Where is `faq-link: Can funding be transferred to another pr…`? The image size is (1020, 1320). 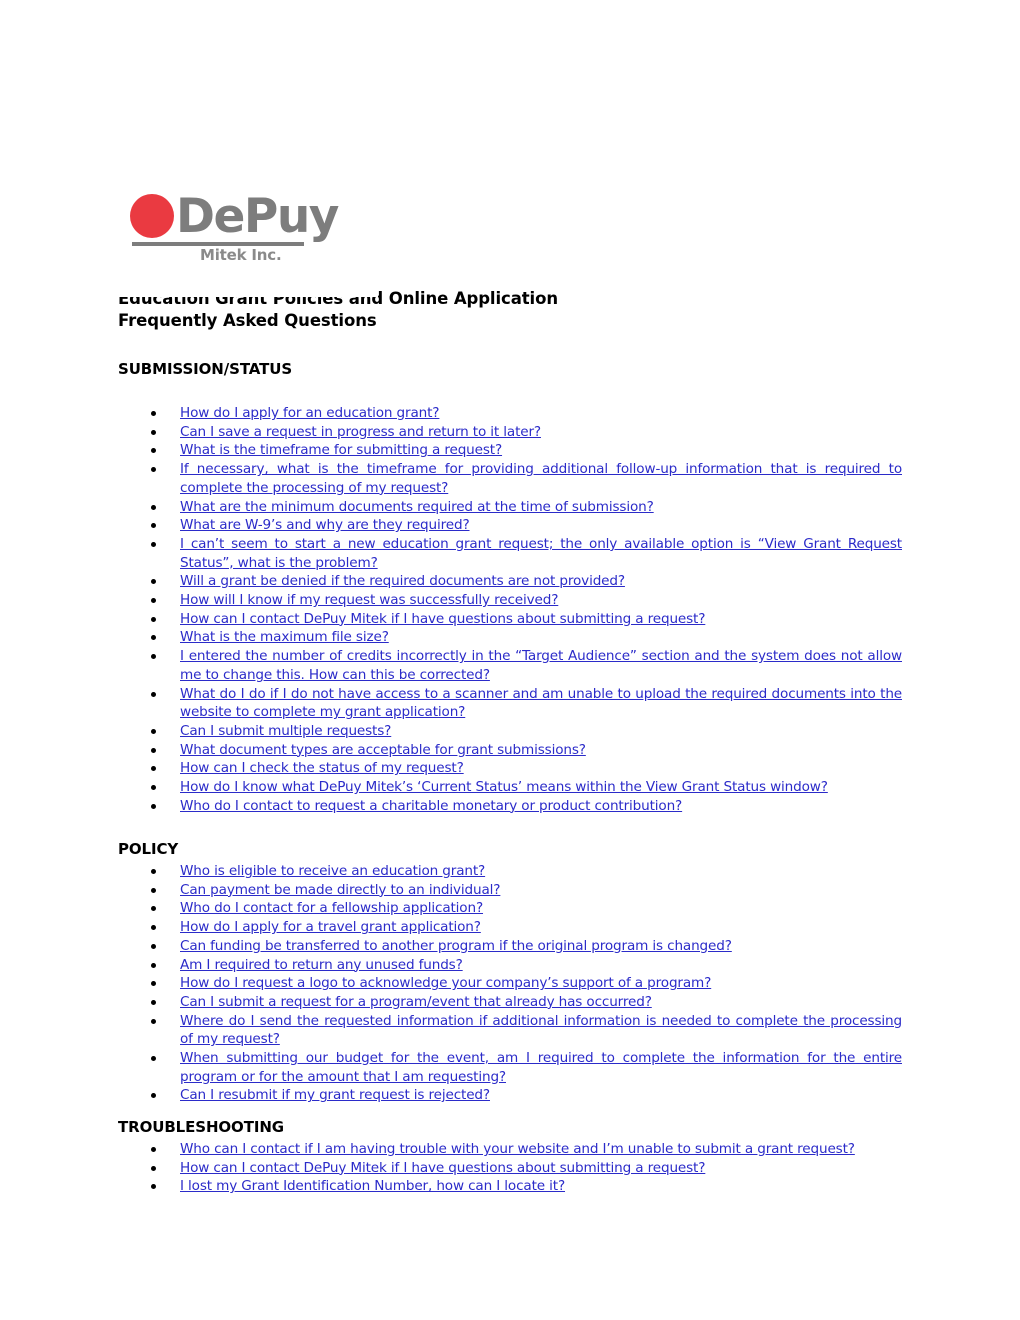 faq-link: Can funding be transferred to another pr… is located at coordinates (541, 946).